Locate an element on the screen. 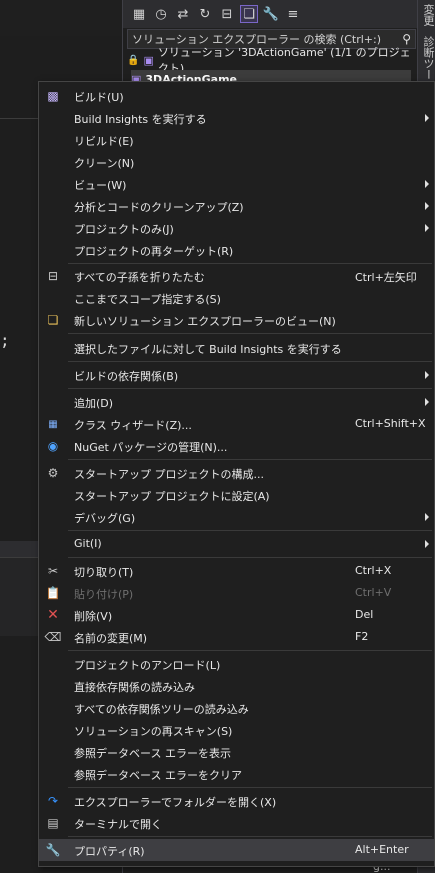 The height and width of the screenshot is (873, 435). menu-item-scope-to-this: ここまでスコープ指定する(S) is located at coordinates (236, 298).